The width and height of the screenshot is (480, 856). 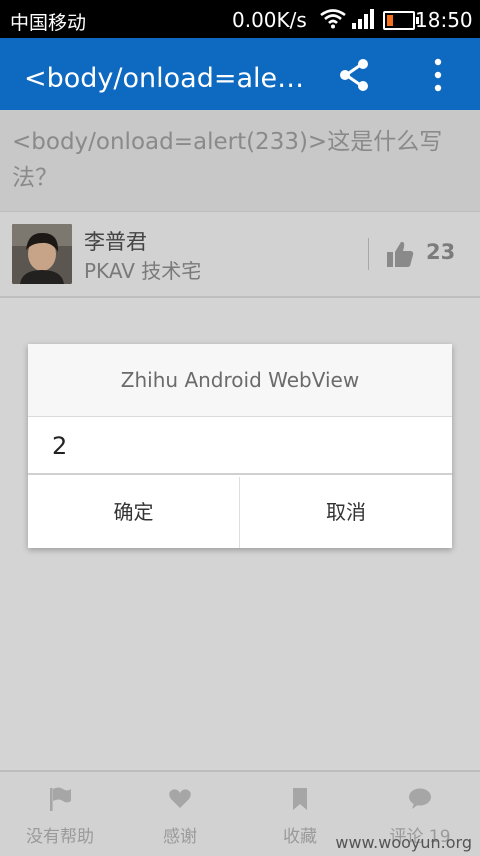 What do you see at coordinates (333, 19) in the screenshot?
I see `wifi-icon` at bounding box center [333, 19].